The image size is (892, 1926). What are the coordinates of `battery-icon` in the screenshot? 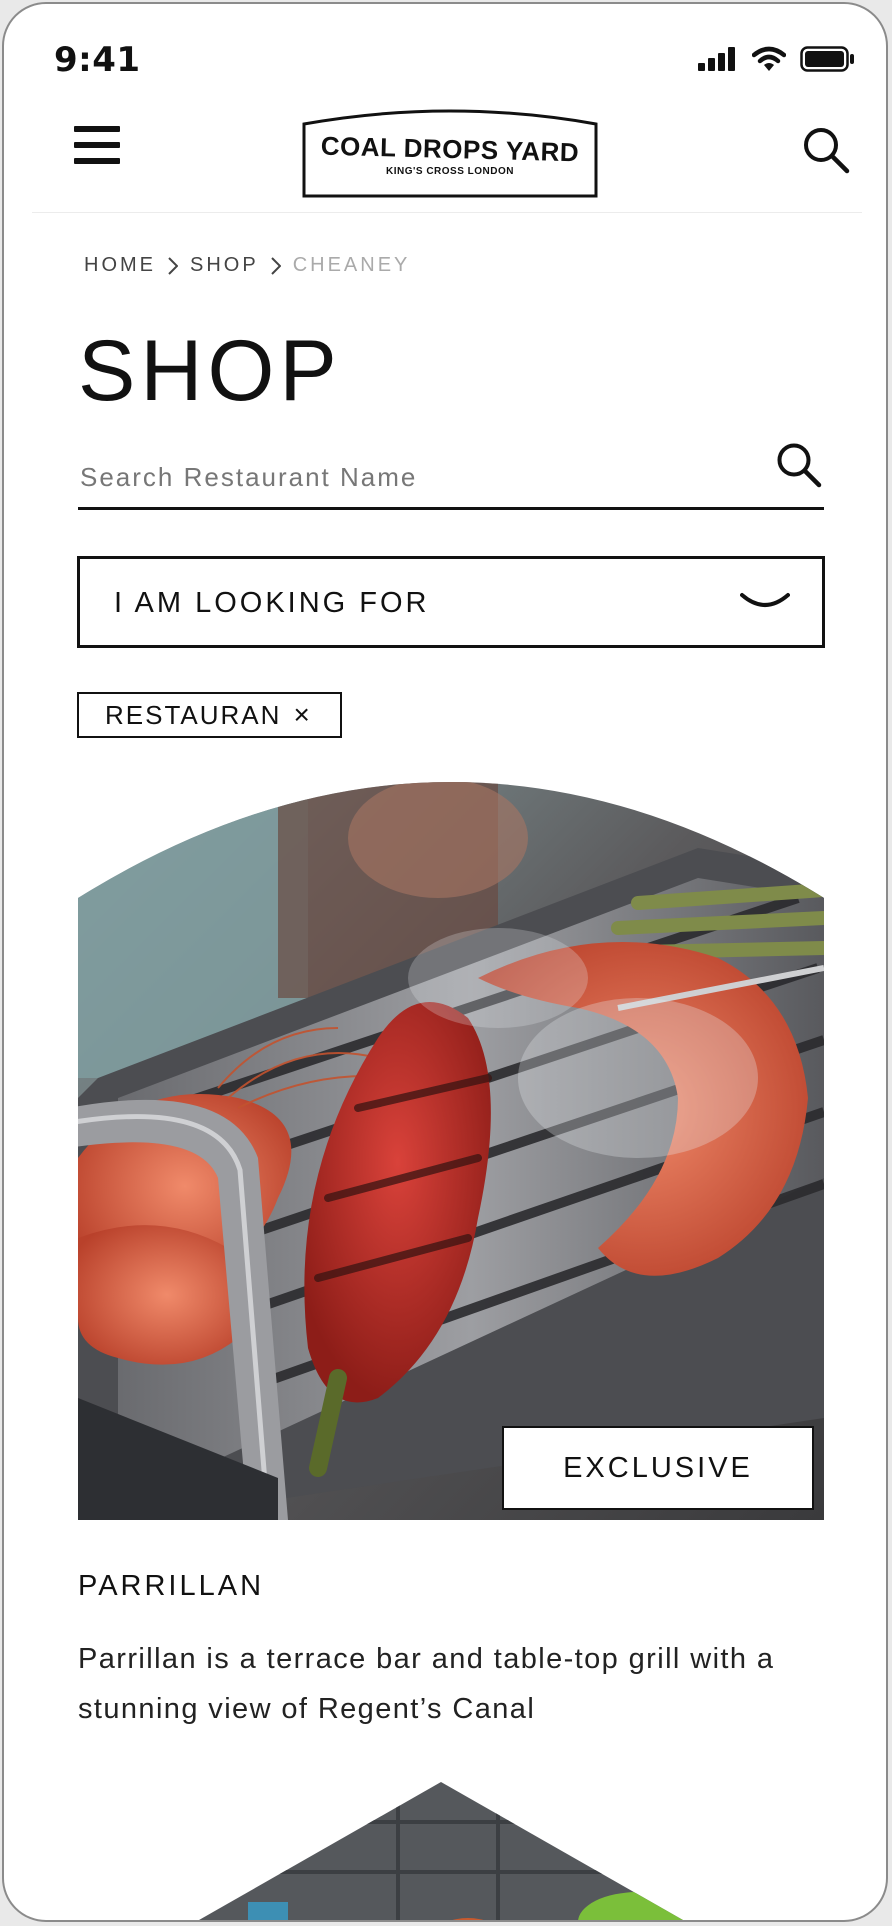 It's located at (827, 59).